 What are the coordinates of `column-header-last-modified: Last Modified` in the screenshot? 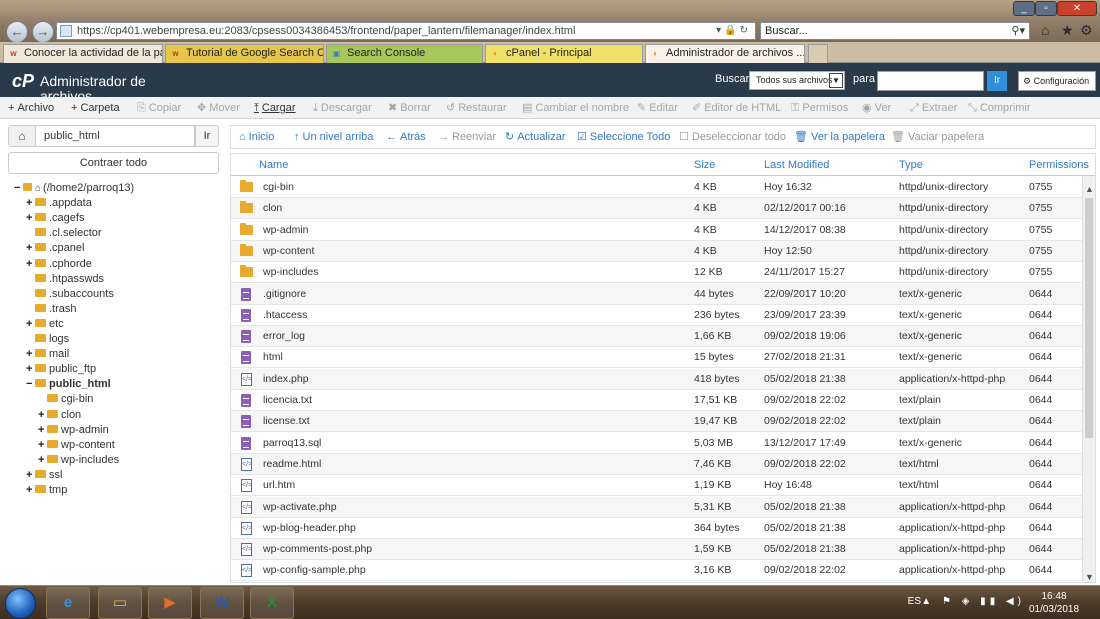 It's located at (796, 165).